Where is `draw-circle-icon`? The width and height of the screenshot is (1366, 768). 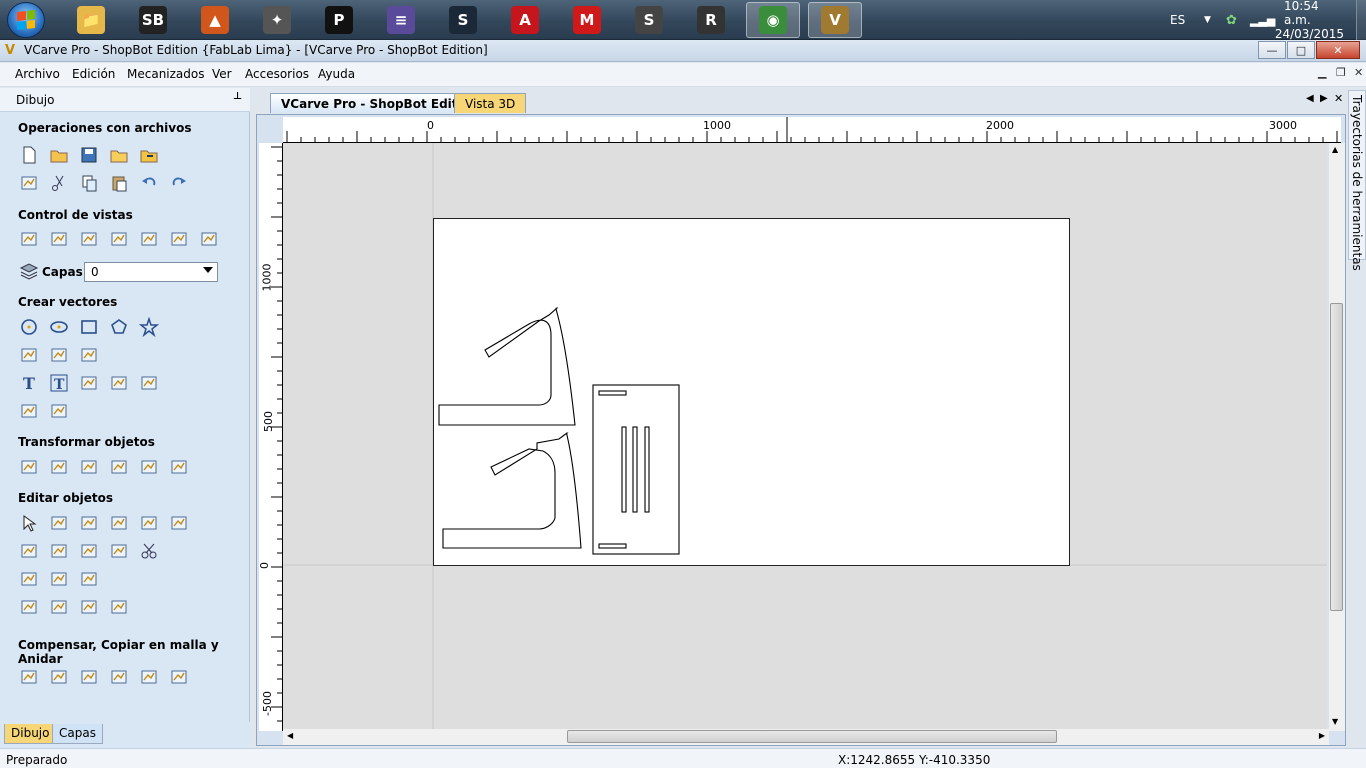
draw-circle-icon is located at coordinates (29, 327).